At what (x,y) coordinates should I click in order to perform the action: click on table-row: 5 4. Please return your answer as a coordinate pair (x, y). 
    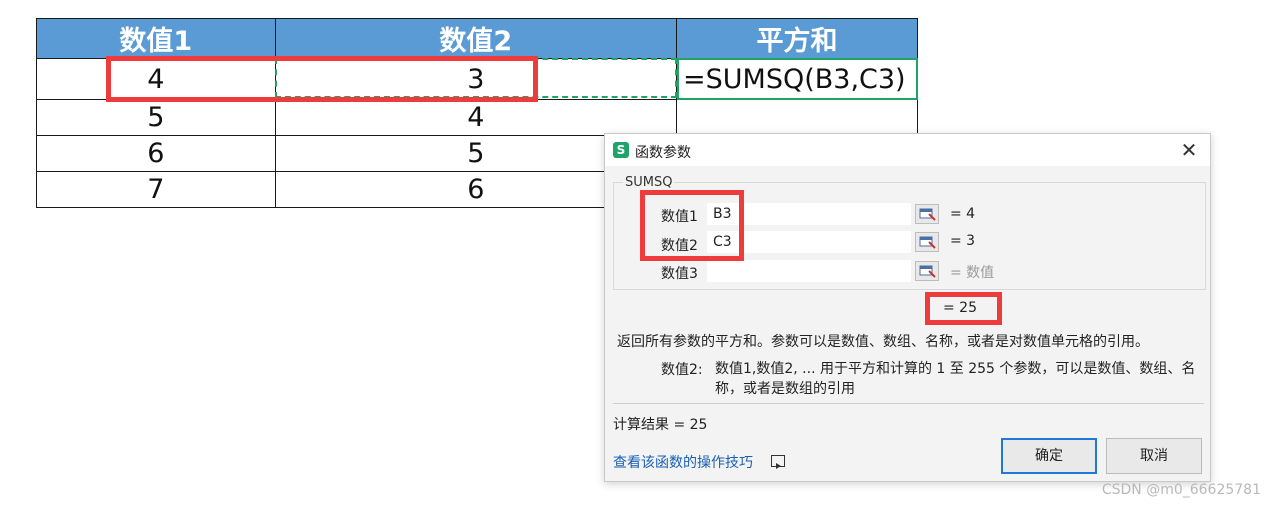
    Looking at the image, I should click on (477, 117).